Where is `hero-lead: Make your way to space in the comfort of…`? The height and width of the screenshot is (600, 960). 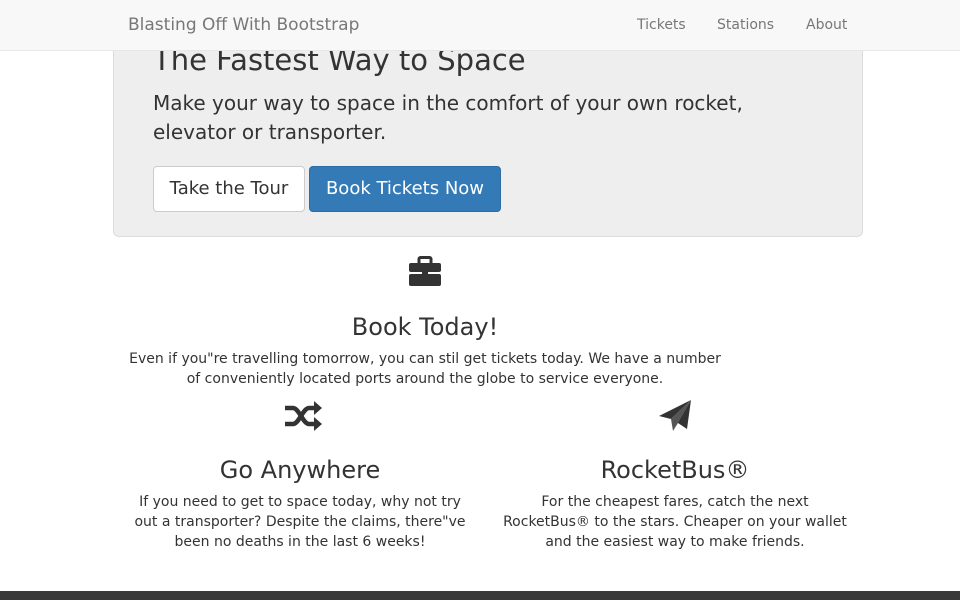
hero-lead: Make your way to space in the comfort of… is located at coordinates (448, 117).